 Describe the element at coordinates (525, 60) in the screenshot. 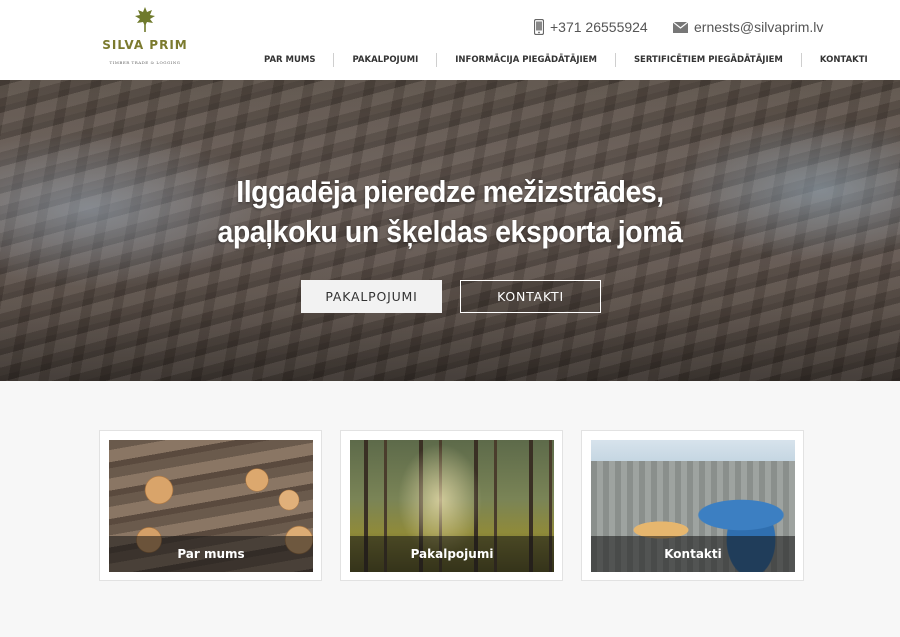

I see `nav-item-supplier-info: INFORMĀCIJA PIEGĀDĀTĀJIEM` at that location.